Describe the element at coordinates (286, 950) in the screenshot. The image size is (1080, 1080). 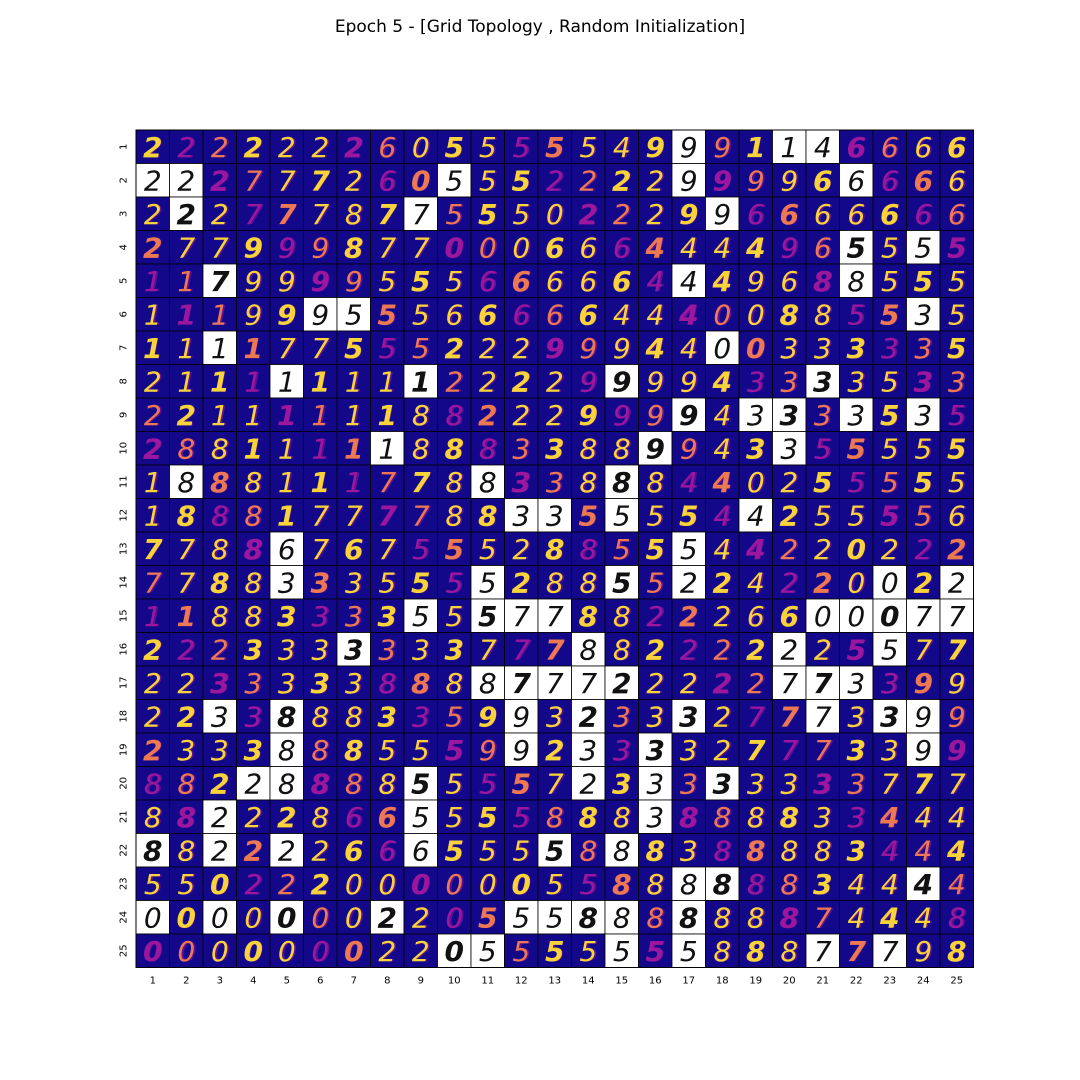
I see `som-cell: 00` at that location.